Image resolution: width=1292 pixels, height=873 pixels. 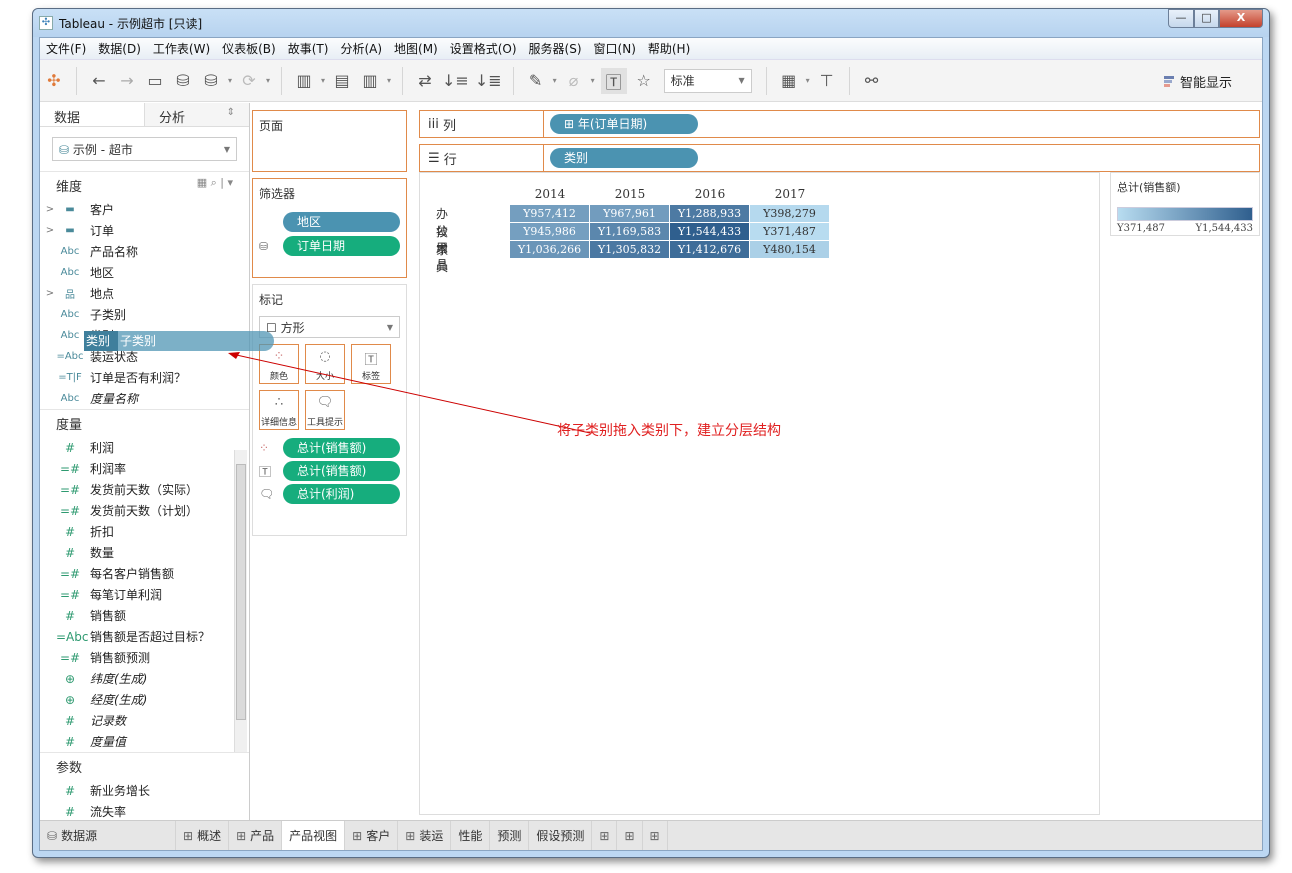 I want to click on mark-type-select: ☐ 方形 ▼, so click(x=329, y=327).